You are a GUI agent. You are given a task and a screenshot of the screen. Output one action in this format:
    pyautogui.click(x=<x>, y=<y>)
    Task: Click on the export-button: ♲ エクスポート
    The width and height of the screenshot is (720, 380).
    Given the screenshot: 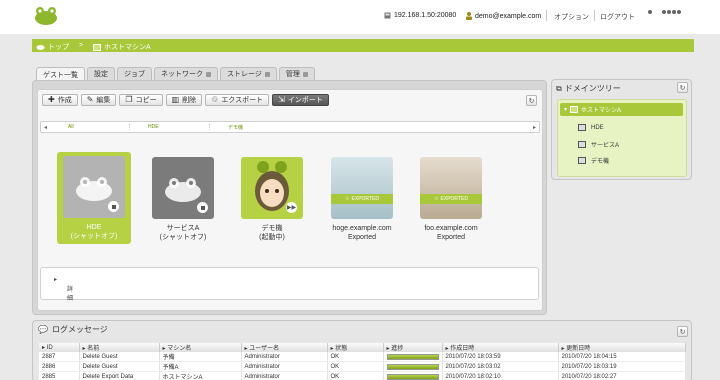 What is the action you would take?
    pyautogui.click(x=237, y=100)
    